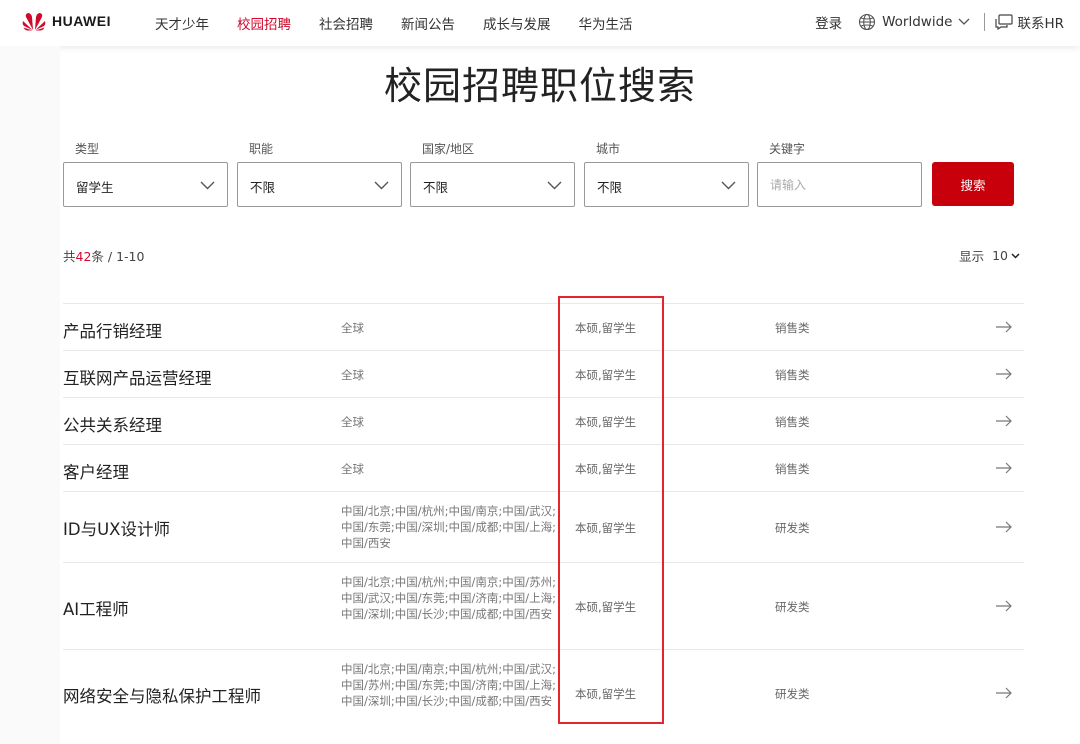  I want to click on result-range: 条 / 1-10, so click(118, 256).